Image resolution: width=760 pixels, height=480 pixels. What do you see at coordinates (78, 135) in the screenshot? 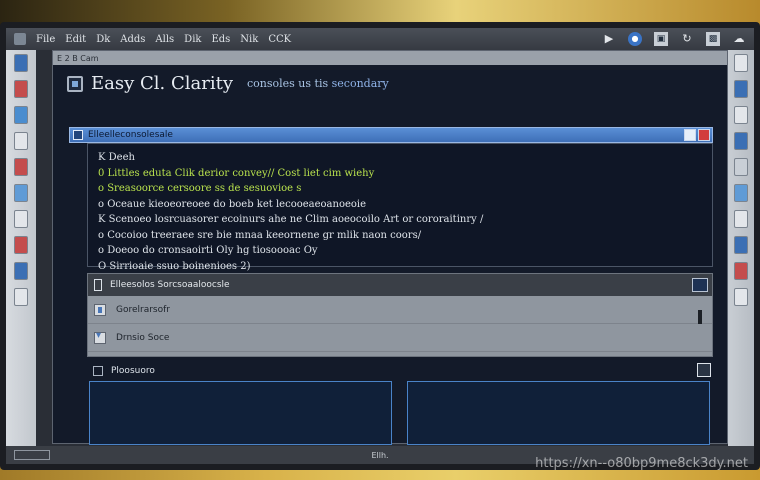
I see `command-window-icon` at bounding box center [78, 135].